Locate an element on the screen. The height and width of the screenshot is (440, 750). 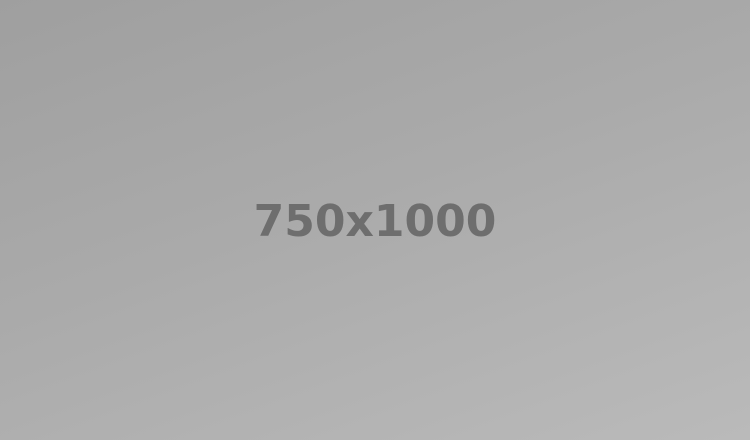
placeholder-dimensions-label: 750x1000 is located at coordinates (375, 221).